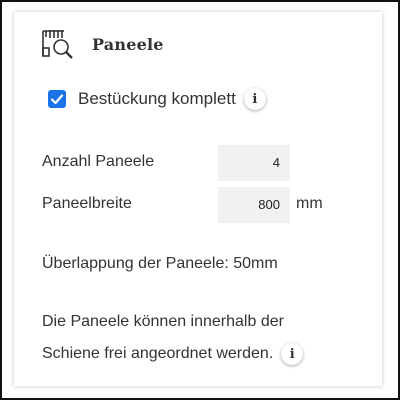  I want to click on panel-search-icon, so click(58, 44).